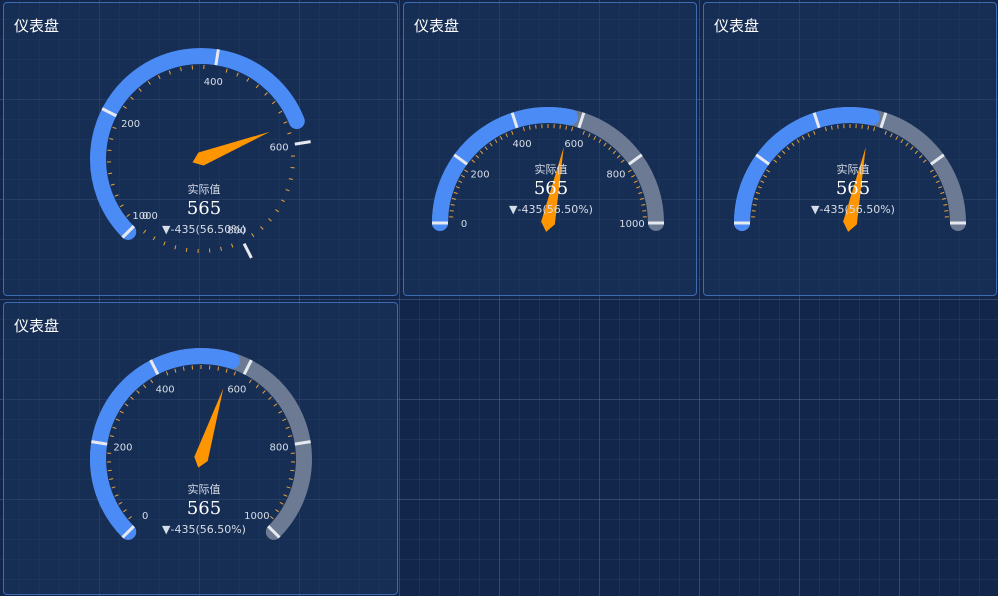 The width and height of the screenshot is (998, 596). Describe the element at coordinates (201, 444) in the screenshot. I see `gauge-chart: 0 200 400 600 800 1000 实际值 565 ▼-435(56.50%)` at that location.